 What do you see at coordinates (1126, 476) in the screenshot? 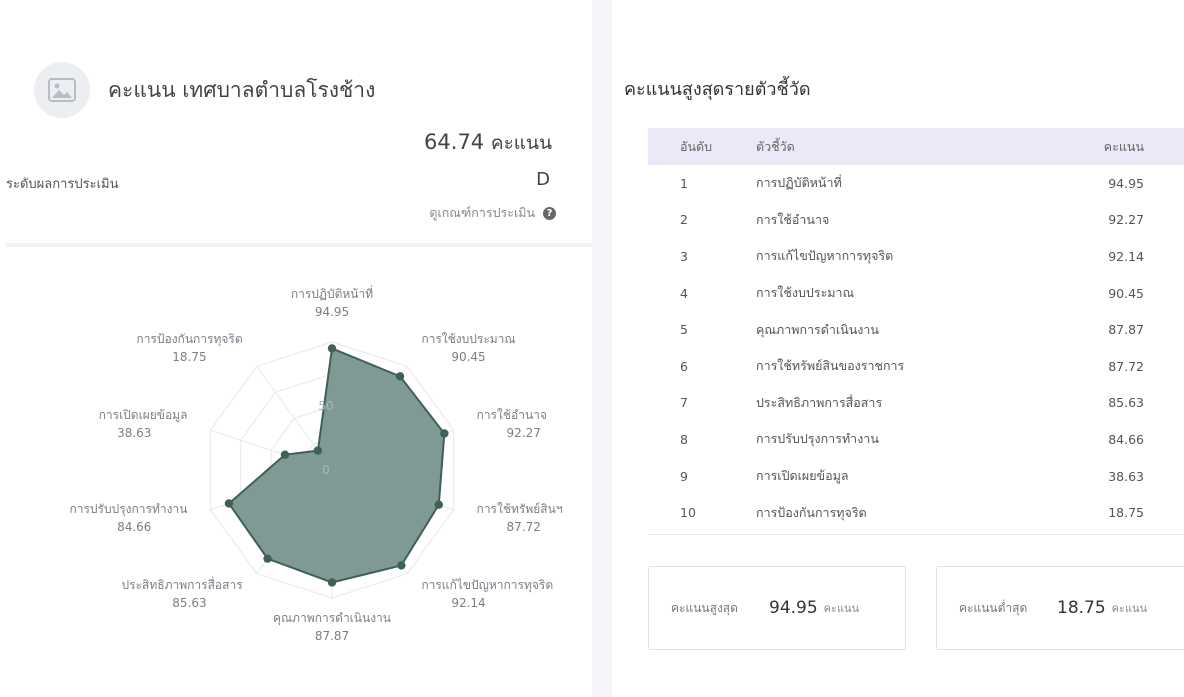
I see `score-cell: 38.63` at bounding box center [1126, 476].